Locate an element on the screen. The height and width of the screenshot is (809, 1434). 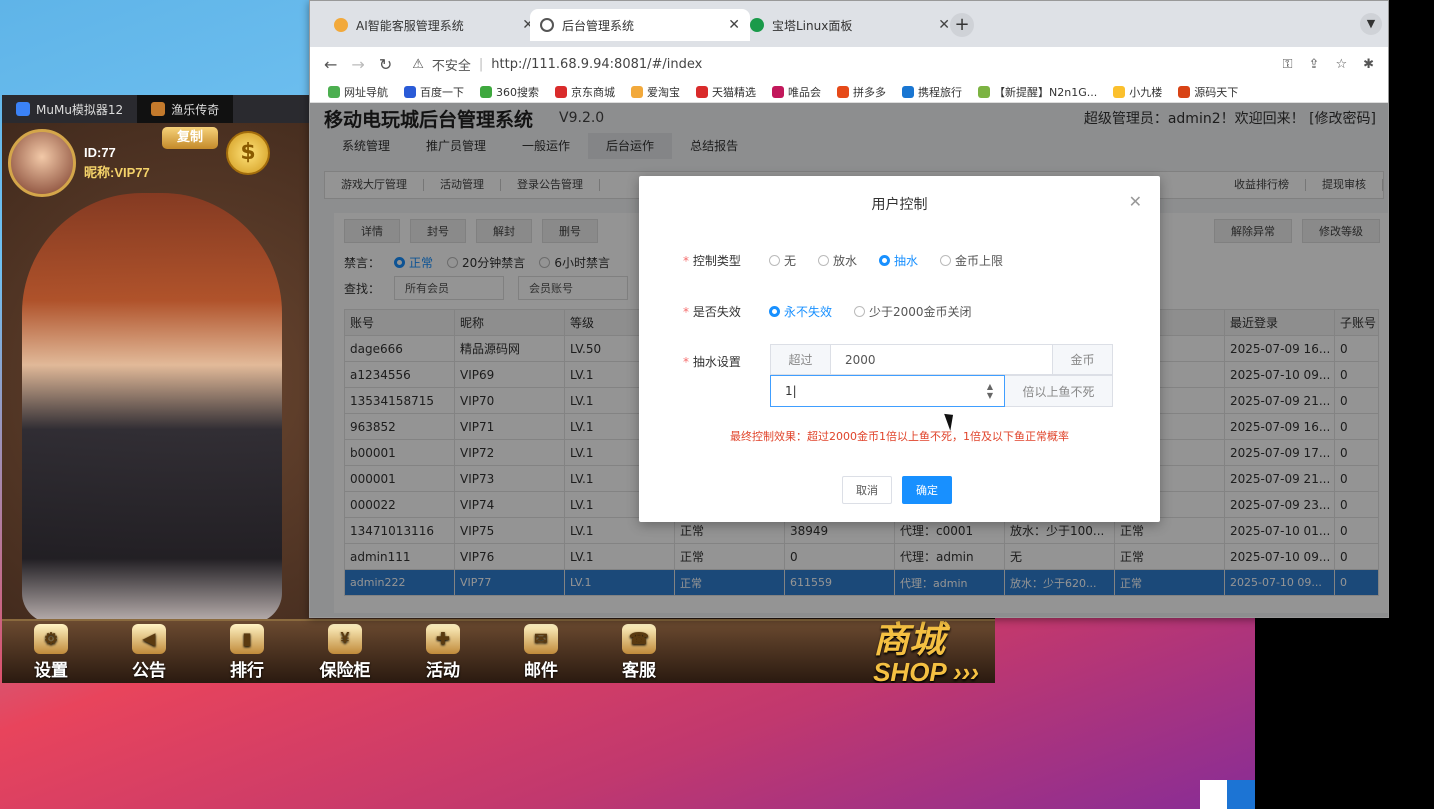
bookmark-item: 360搜索 is located at coordinates (509, 92).